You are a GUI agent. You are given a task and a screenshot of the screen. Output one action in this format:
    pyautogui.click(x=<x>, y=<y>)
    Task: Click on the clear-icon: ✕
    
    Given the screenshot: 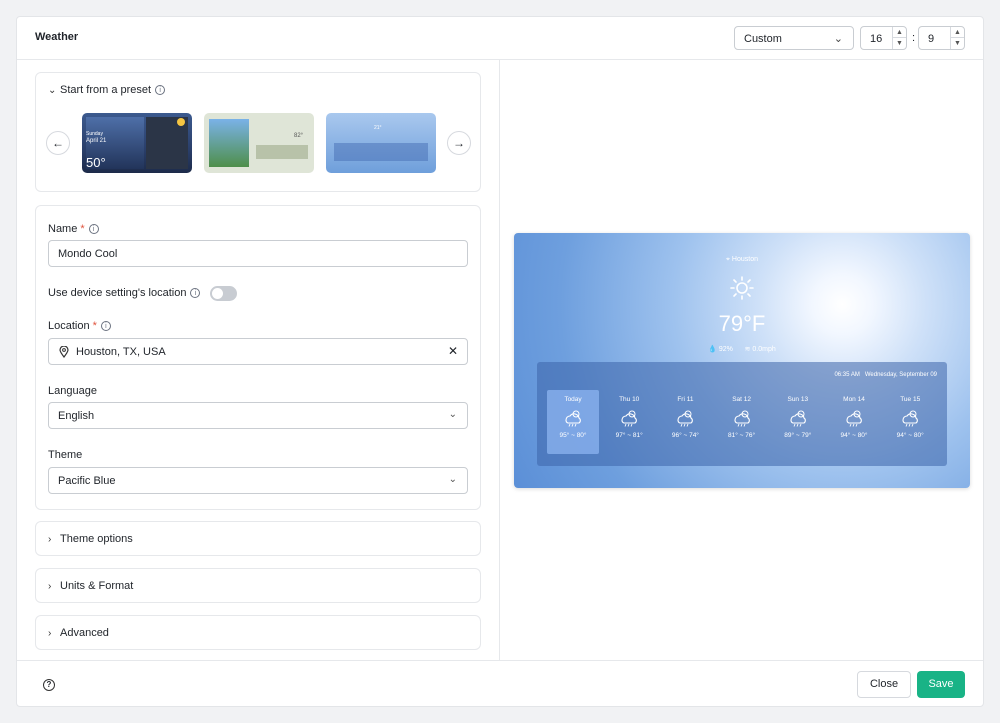 What is the action you would take?
    pyautogui.click(x=453, y=351)
    